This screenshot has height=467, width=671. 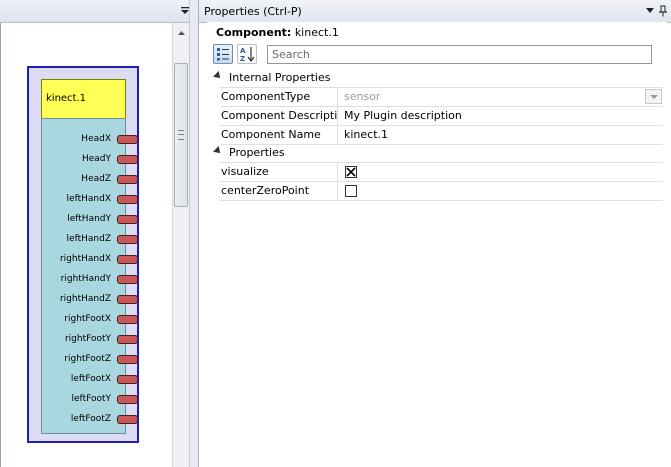 What do you see at coordinates (181, 245) in the screenshot?
I see `canvas-vertical-scrollbar` at bounding box center [181, 245].